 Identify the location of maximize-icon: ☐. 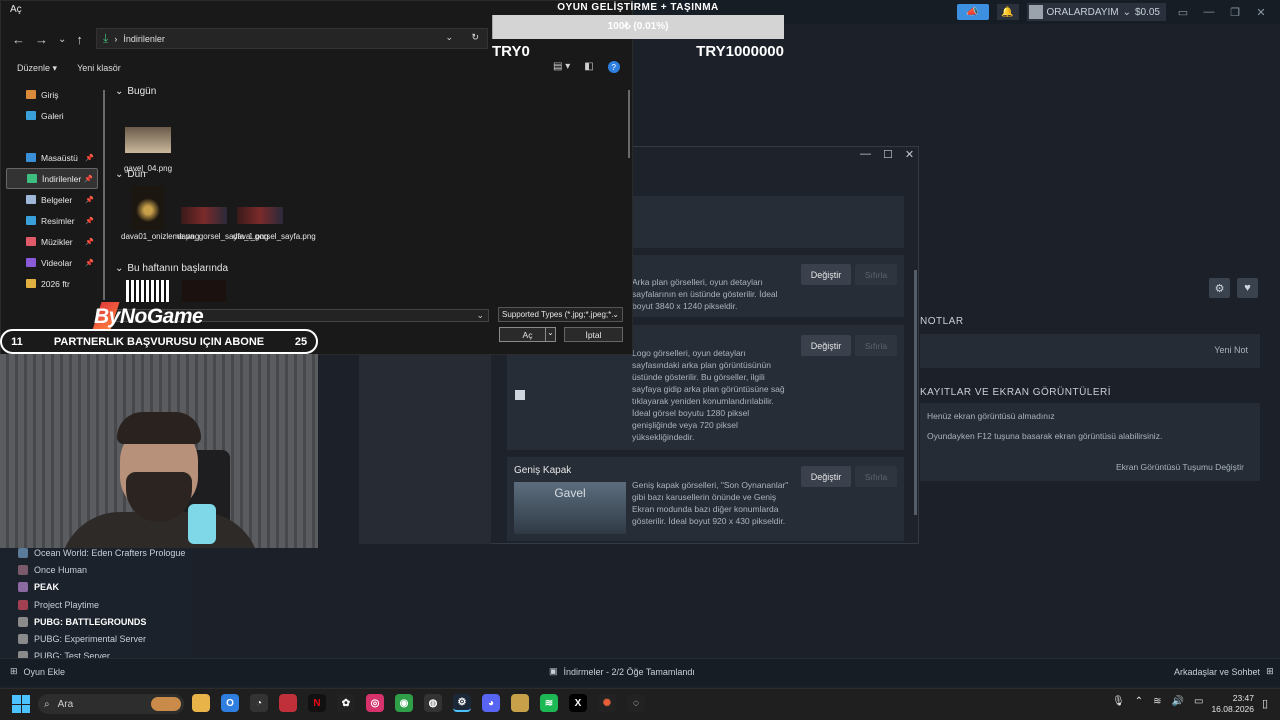
(888, 154).